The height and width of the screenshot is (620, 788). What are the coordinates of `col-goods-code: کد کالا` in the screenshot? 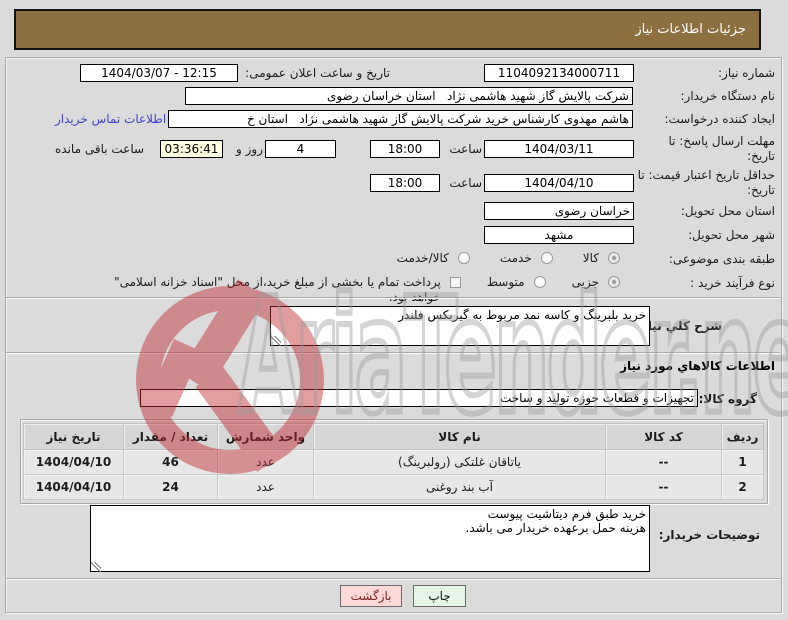 It's located at (663, 436).